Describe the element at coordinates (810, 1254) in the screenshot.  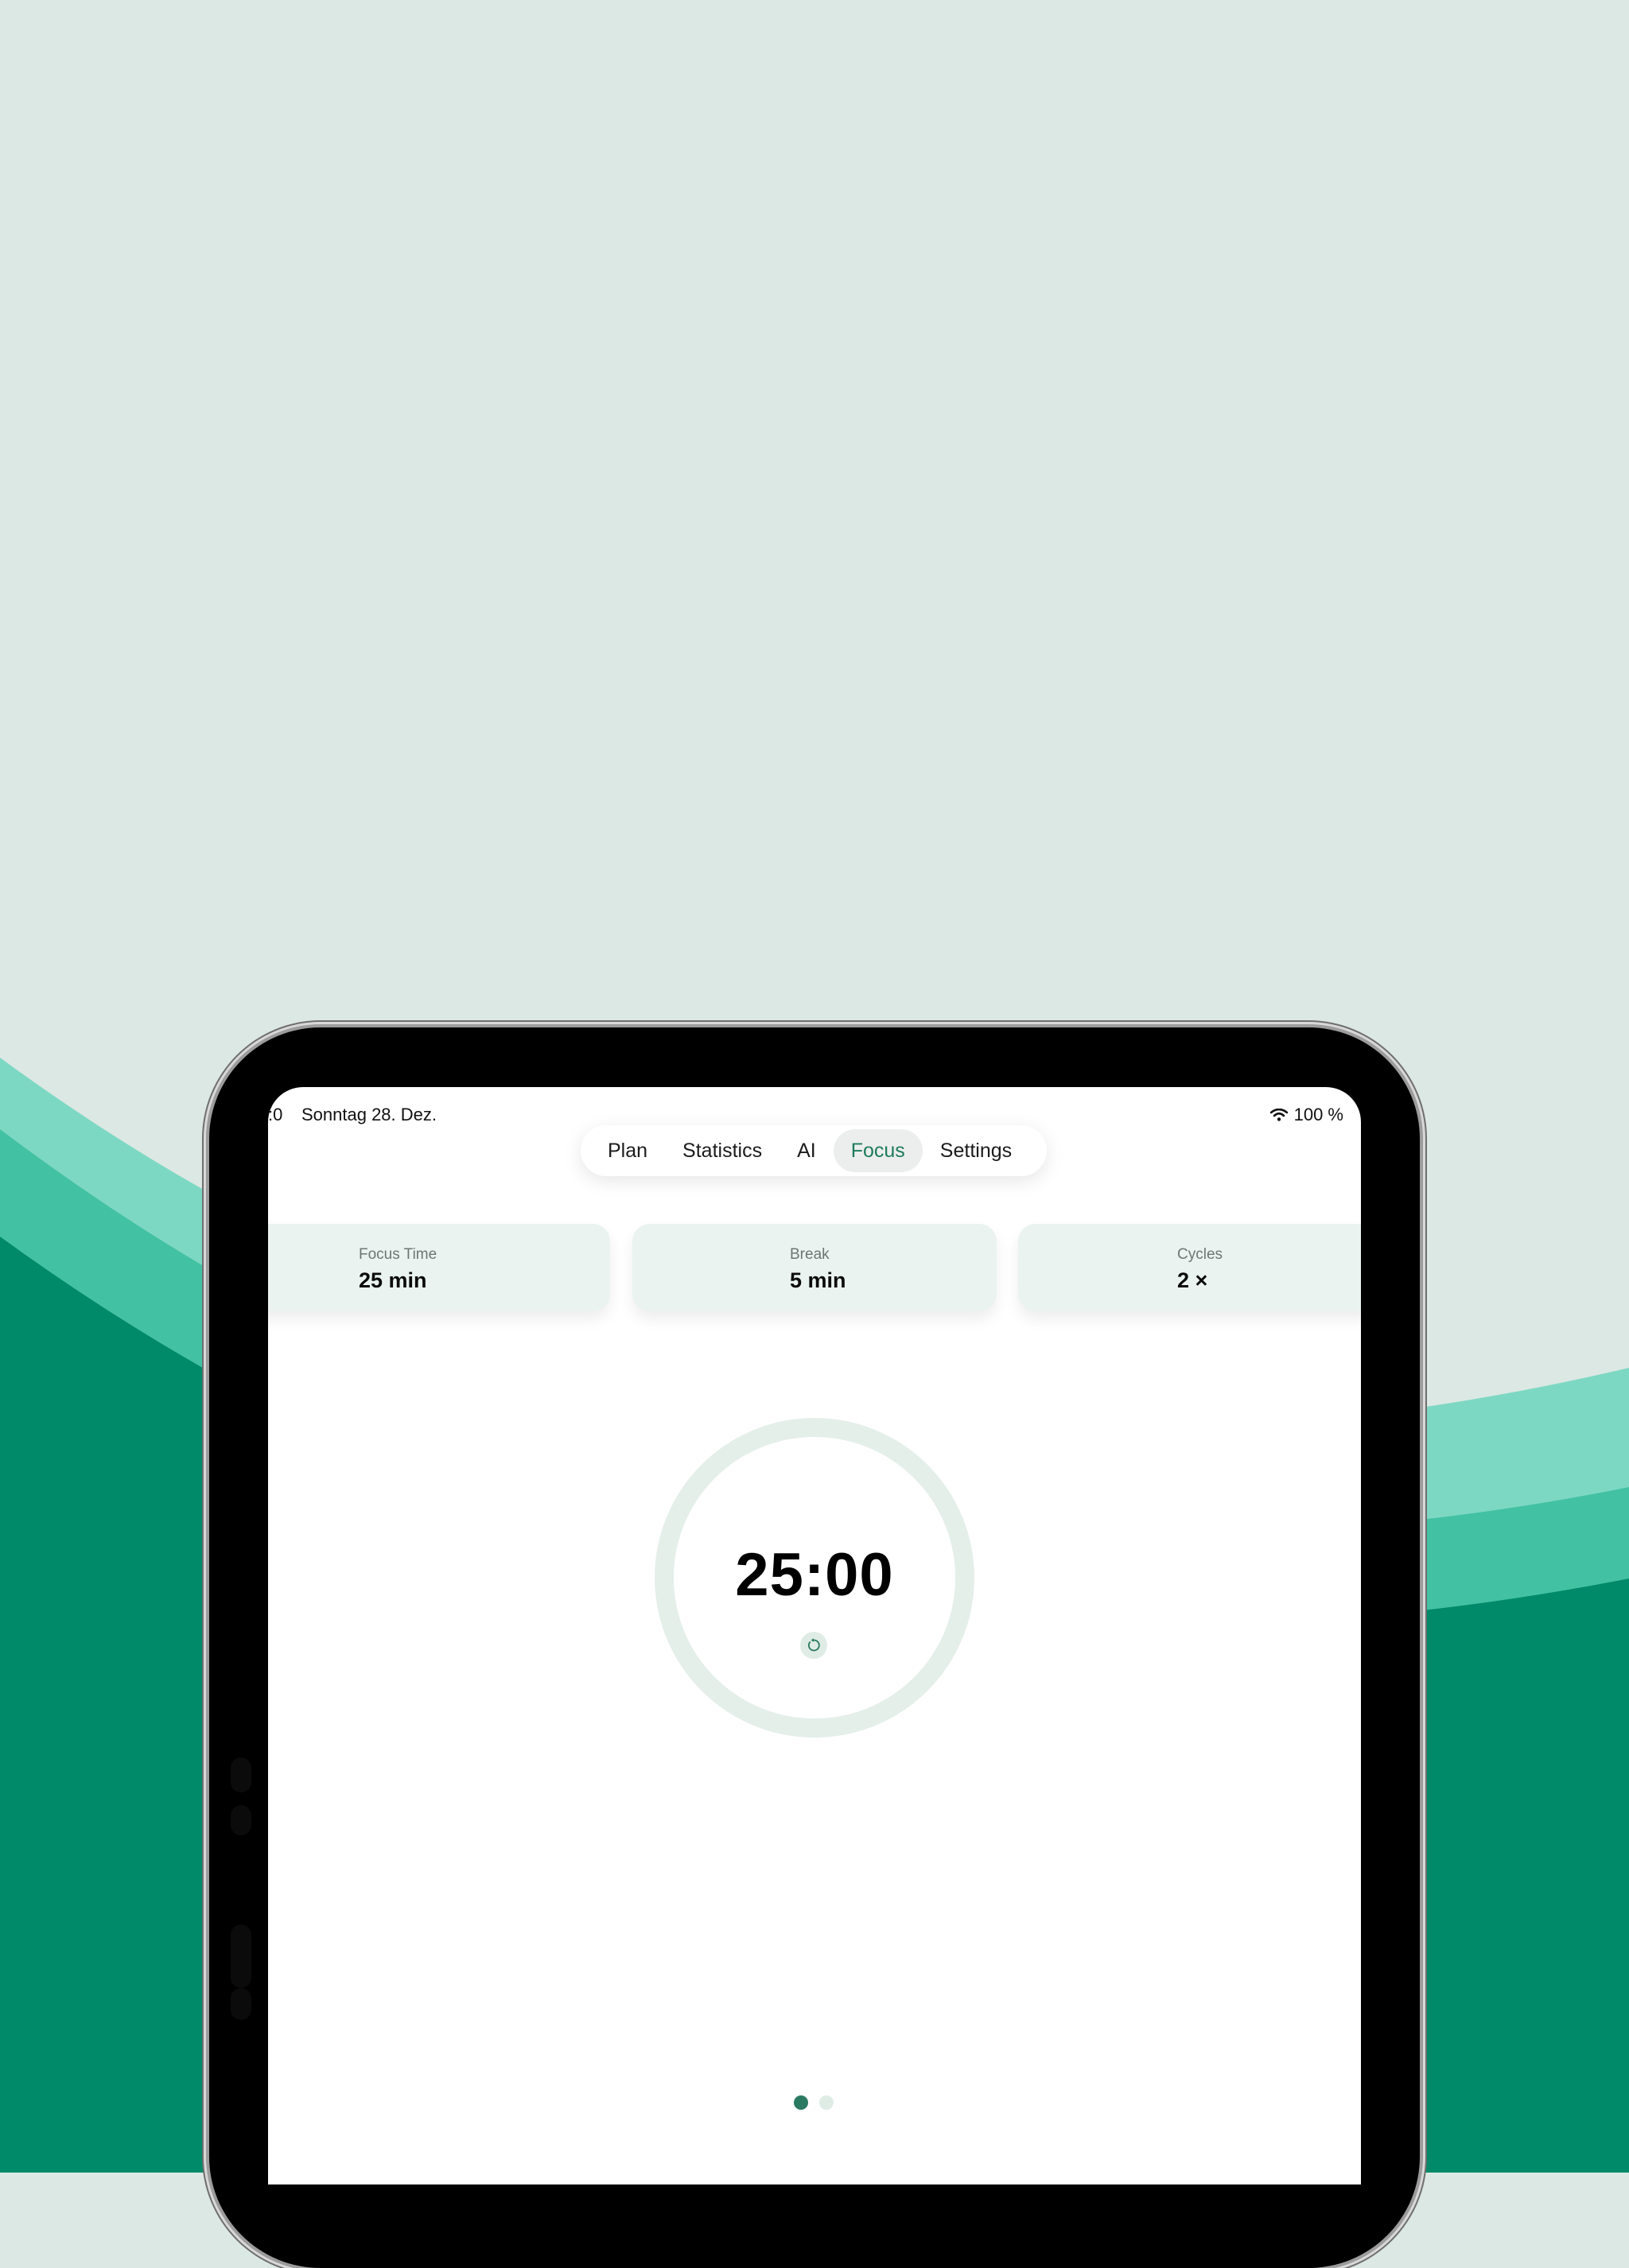
I see `card-label: Break` at that location.